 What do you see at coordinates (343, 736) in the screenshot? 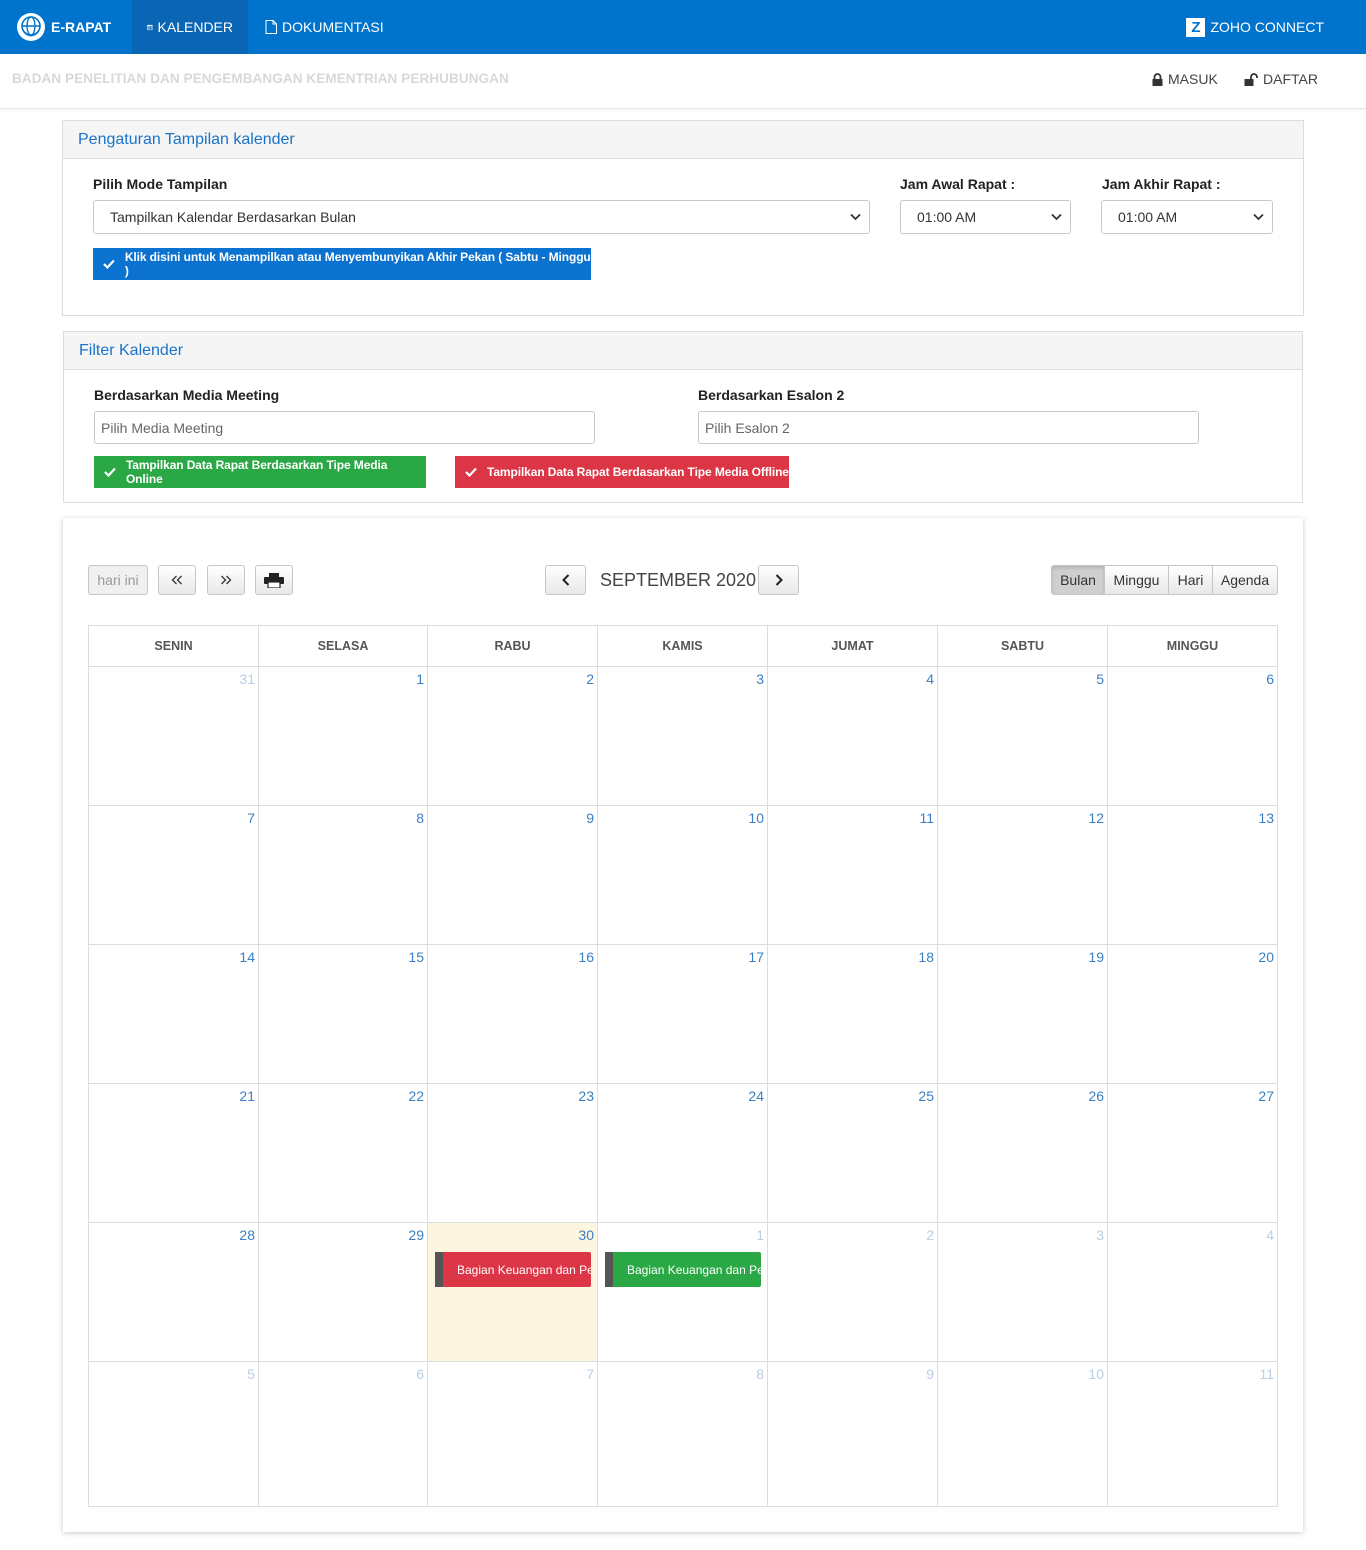
I see `day-cell: 1` at bounding box center [343, 736].